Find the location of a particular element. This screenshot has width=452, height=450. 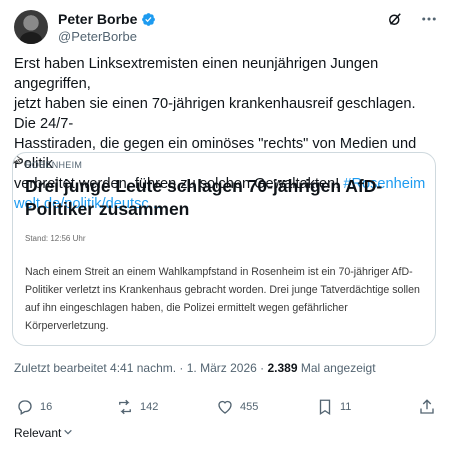

views-count: 2.389 is located at coordinates (282, 368).